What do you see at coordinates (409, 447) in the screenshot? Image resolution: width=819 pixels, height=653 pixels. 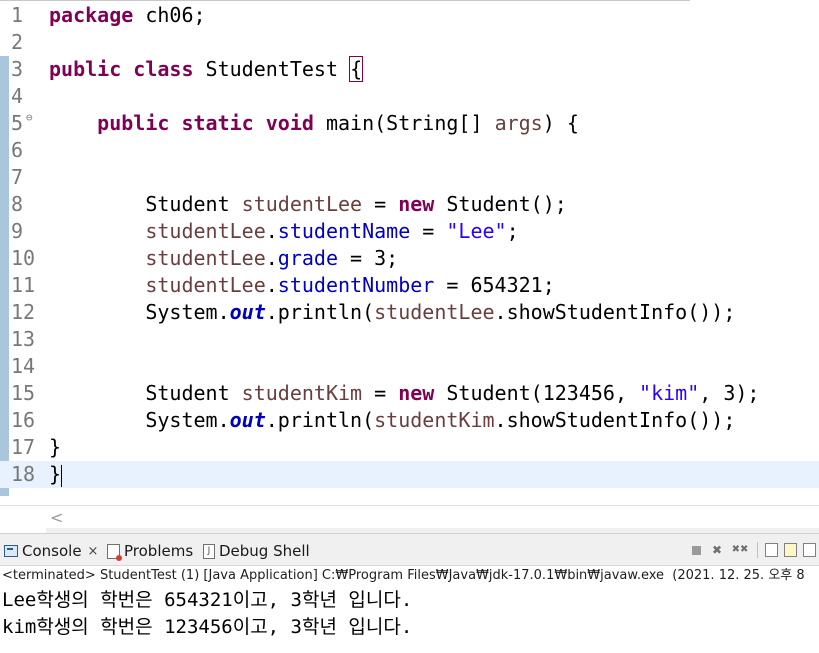 I see `code-line: 17}` at bounding box center [409, 447].